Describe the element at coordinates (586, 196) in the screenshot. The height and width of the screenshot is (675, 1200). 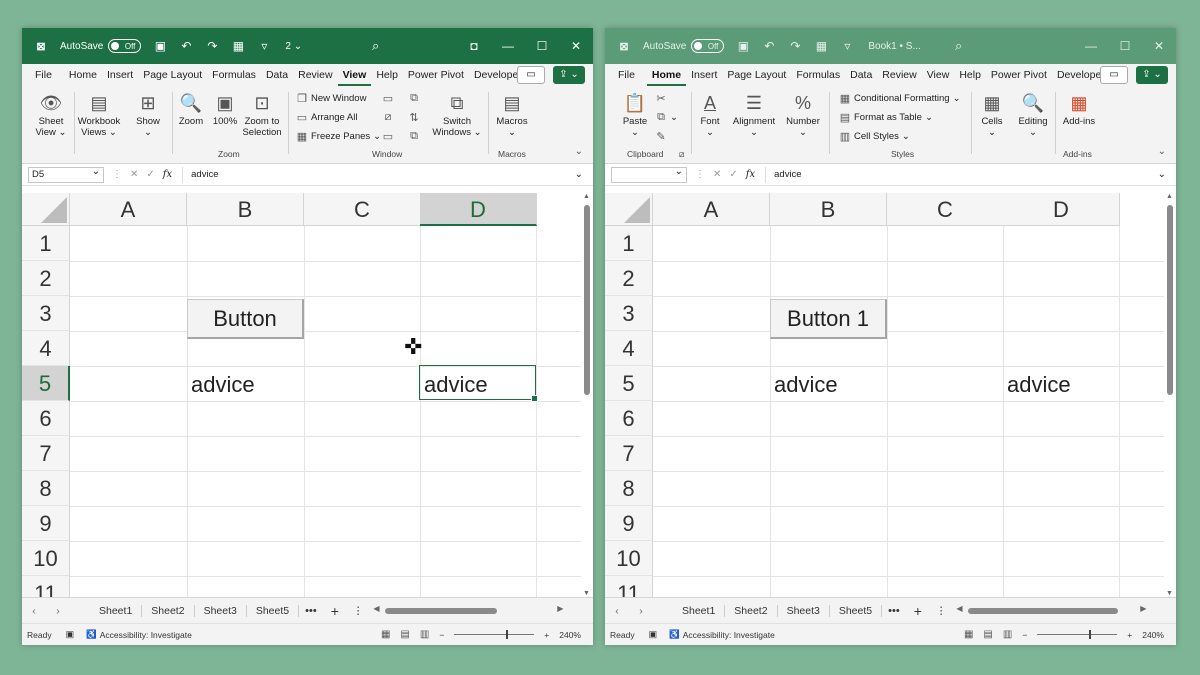
I see `scroll-up-icon: ▲` at that location.